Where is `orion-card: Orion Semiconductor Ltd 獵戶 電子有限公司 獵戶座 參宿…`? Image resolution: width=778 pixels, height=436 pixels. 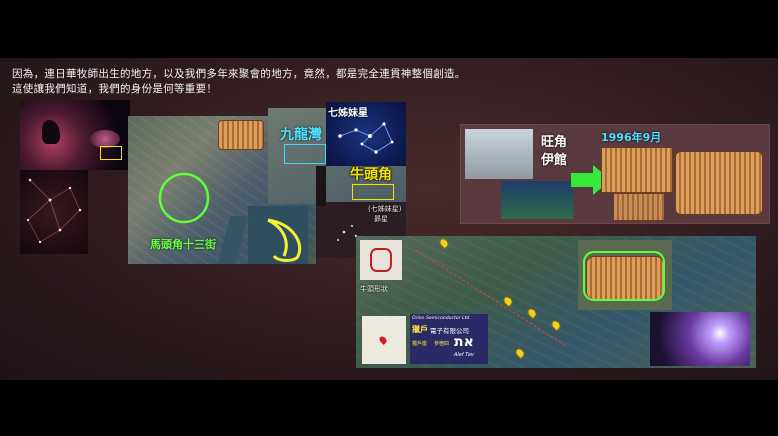
orion-card: Orion Semiconductor Ltd 獵戶 電子有限公司 獵戶座 參宿… is located at coordinates (449, 339).